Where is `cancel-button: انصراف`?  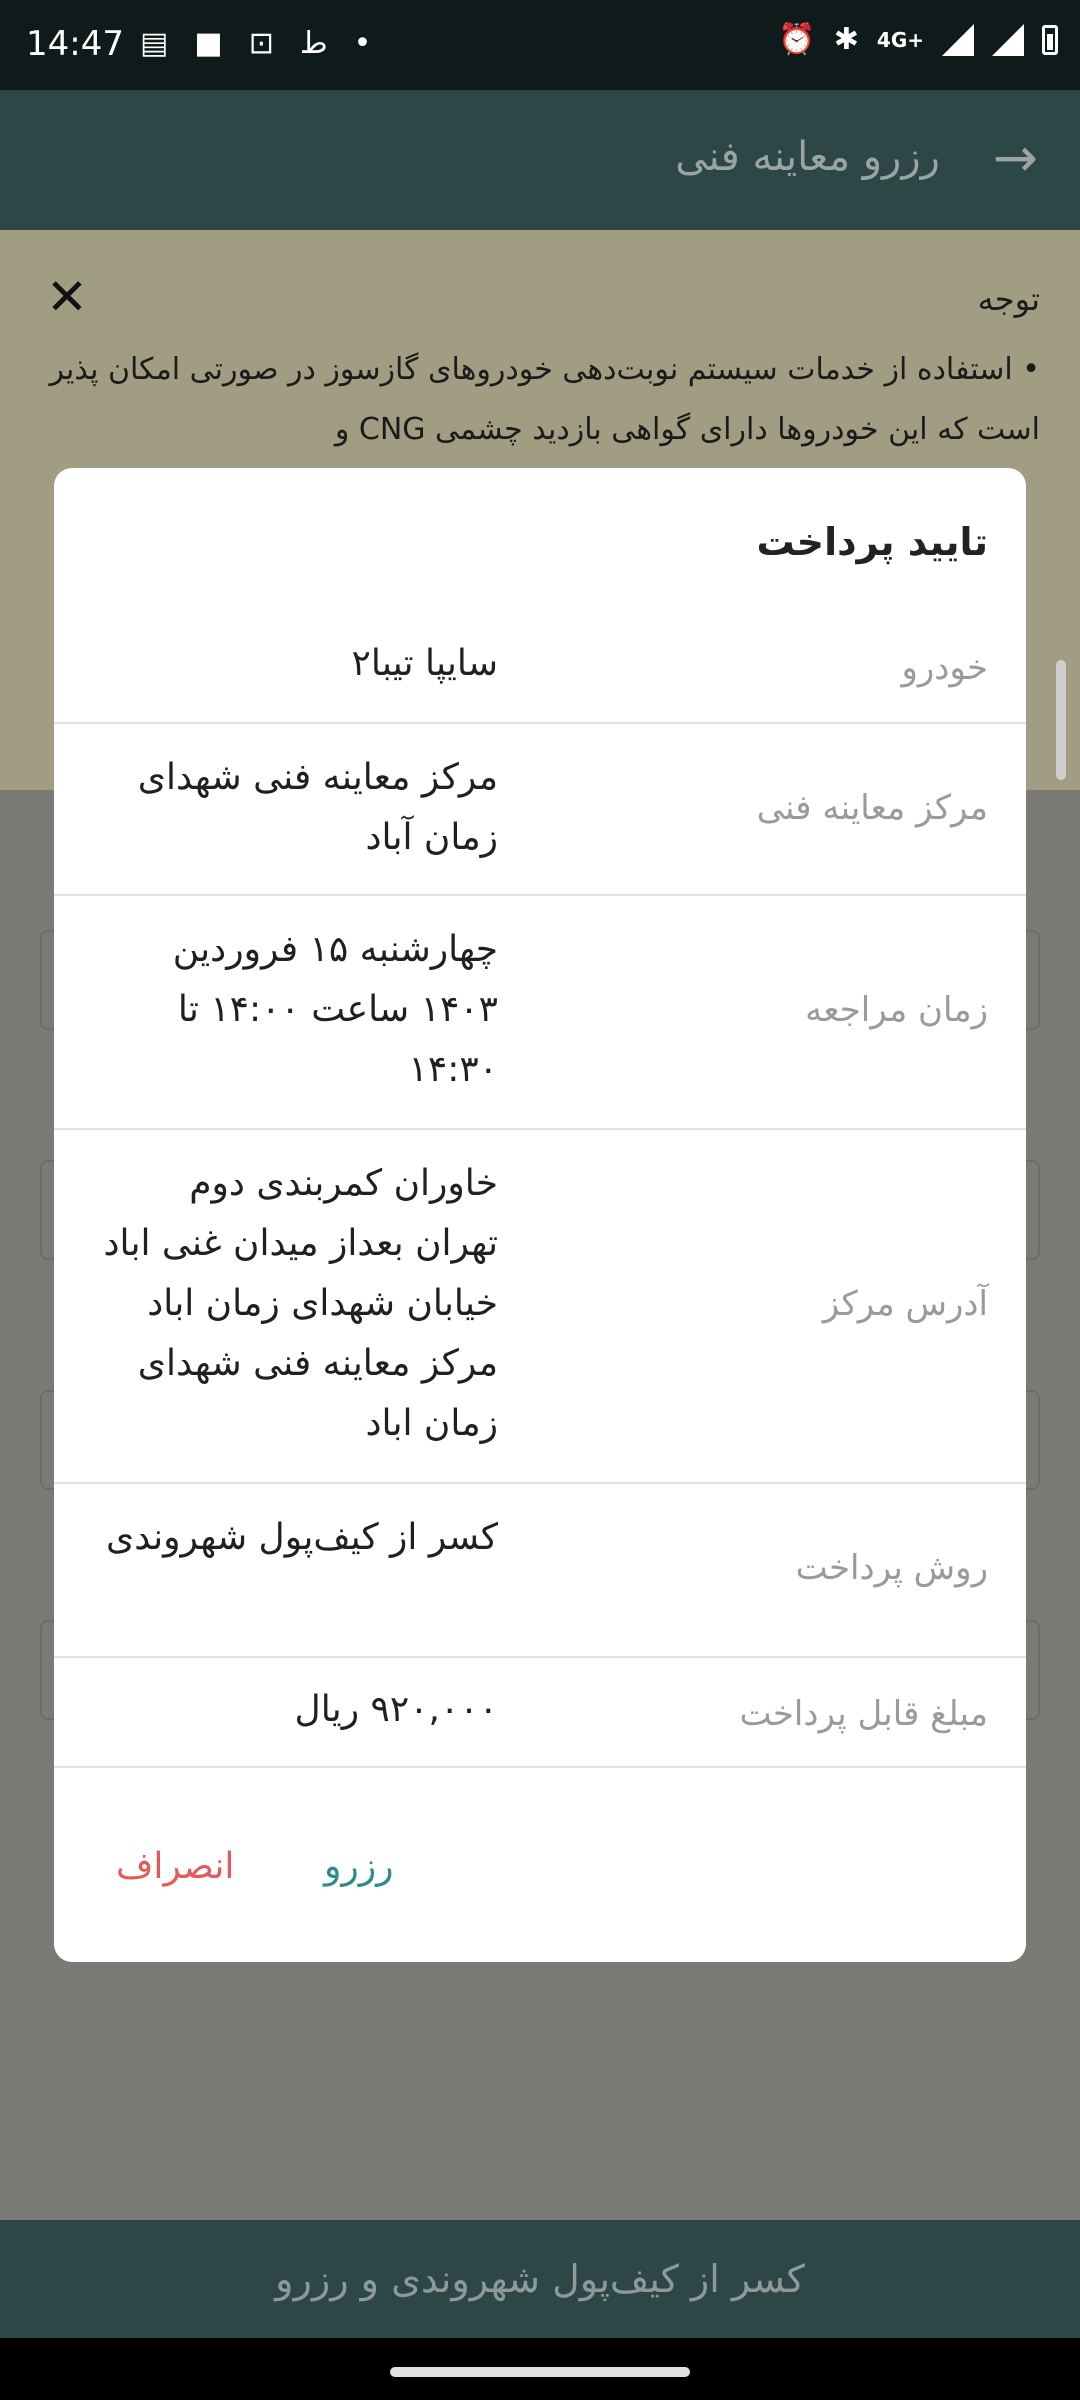
cancel-button: انصراف is located at coordinates (175, 1866).